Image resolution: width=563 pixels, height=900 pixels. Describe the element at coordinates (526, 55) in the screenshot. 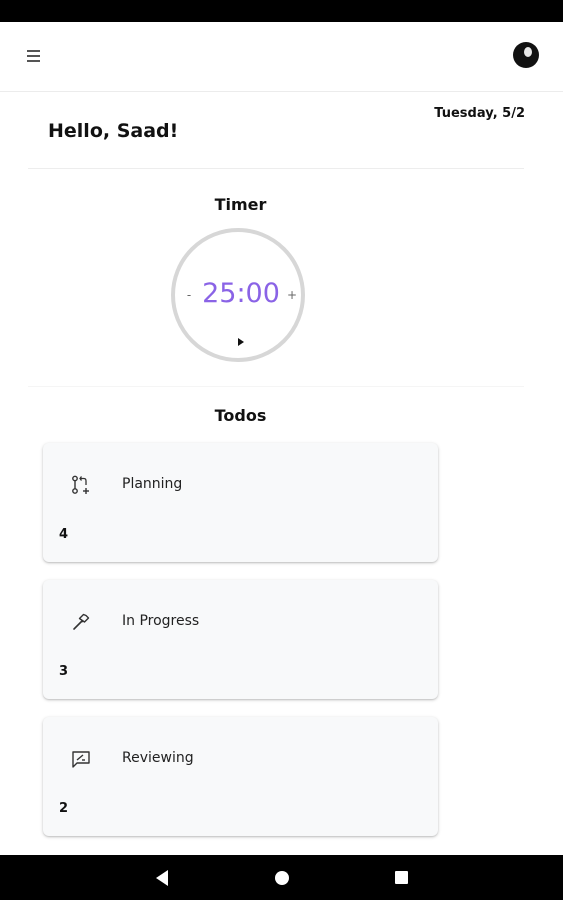

I see `user-avatar-icon` at that location.